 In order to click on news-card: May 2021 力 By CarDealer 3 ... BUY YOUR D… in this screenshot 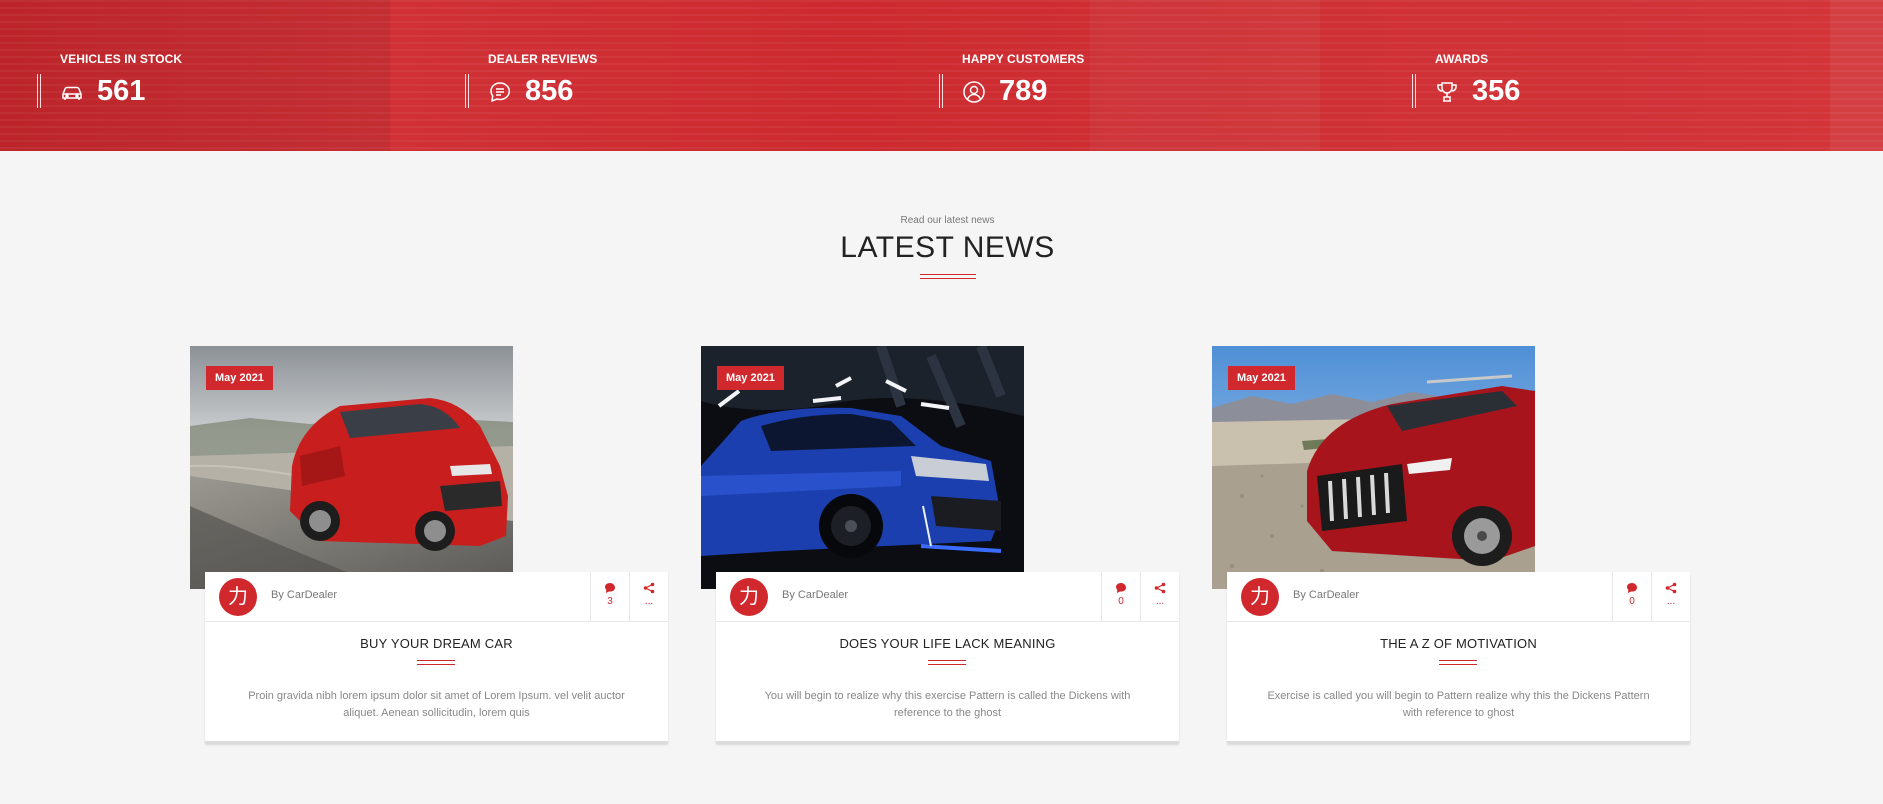, I will do `click(429, 546)`.